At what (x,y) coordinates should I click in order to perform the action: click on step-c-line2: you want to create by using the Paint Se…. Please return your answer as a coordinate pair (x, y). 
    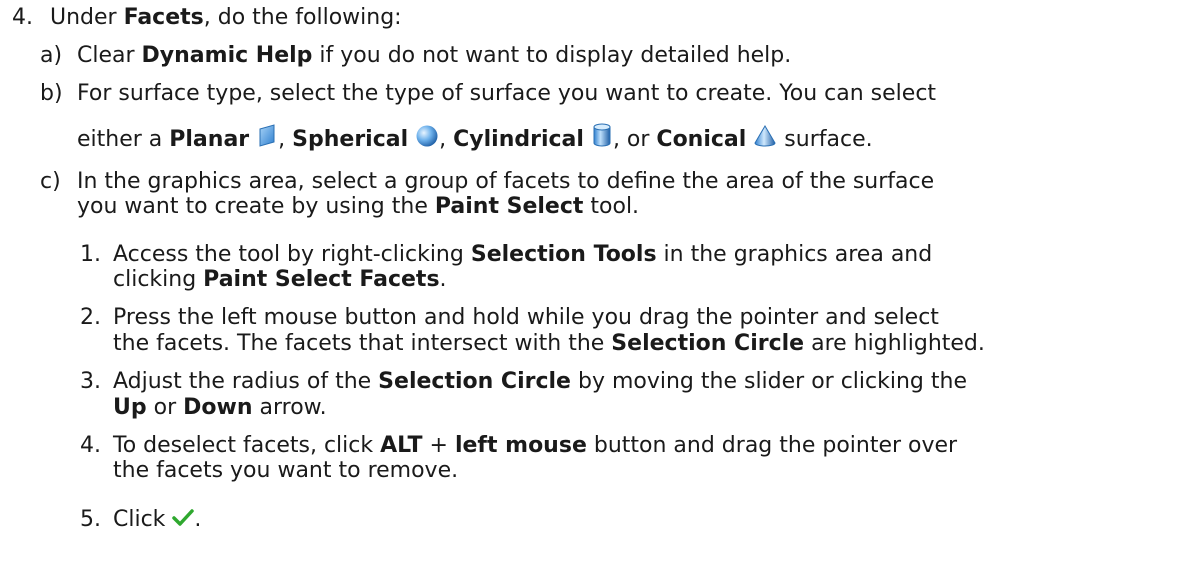
    Looking at the image, I should click on (358, 206).